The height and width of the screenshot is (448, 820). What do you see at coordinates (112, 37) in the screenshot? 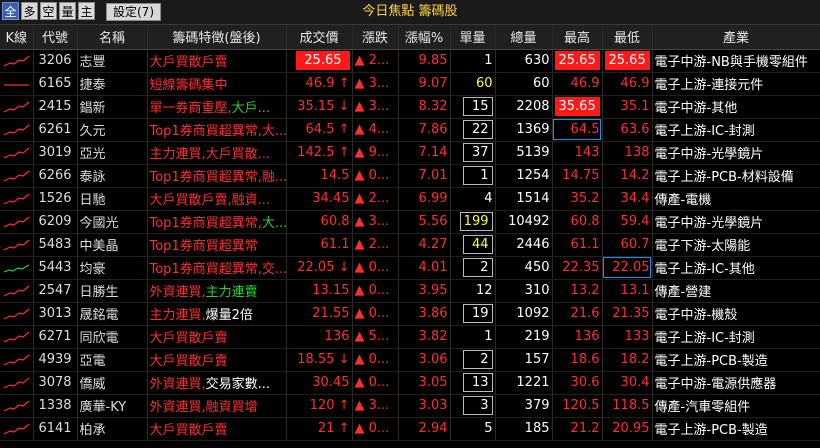
I see `col-name: 名稱` at bounding box center [112, 37].